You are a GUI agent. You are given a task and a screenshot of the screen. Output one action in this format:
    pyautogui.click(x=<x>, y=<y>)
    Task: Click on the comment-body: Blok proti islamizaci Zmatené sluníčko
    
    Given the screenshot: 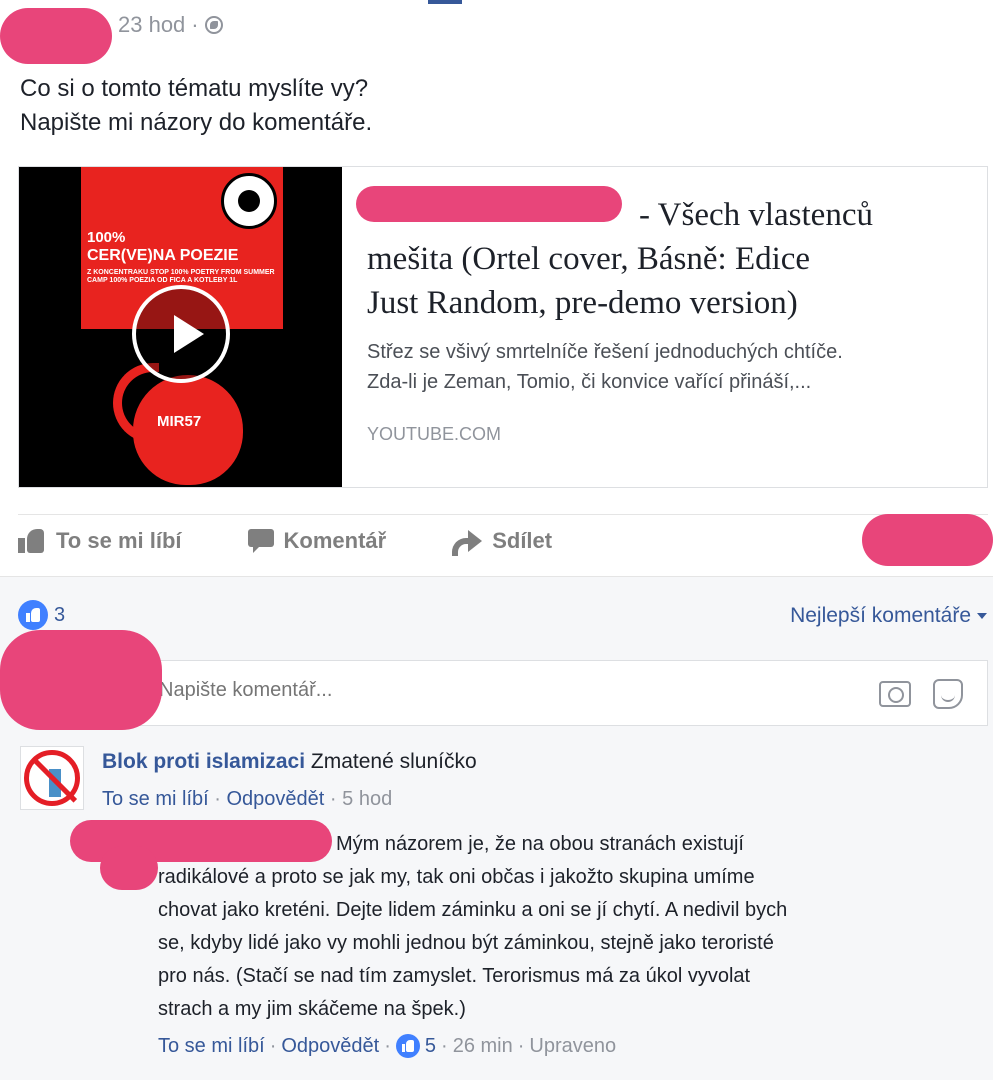 What is the action you would take?
    pyautogui.click(x=289, y=762)
    